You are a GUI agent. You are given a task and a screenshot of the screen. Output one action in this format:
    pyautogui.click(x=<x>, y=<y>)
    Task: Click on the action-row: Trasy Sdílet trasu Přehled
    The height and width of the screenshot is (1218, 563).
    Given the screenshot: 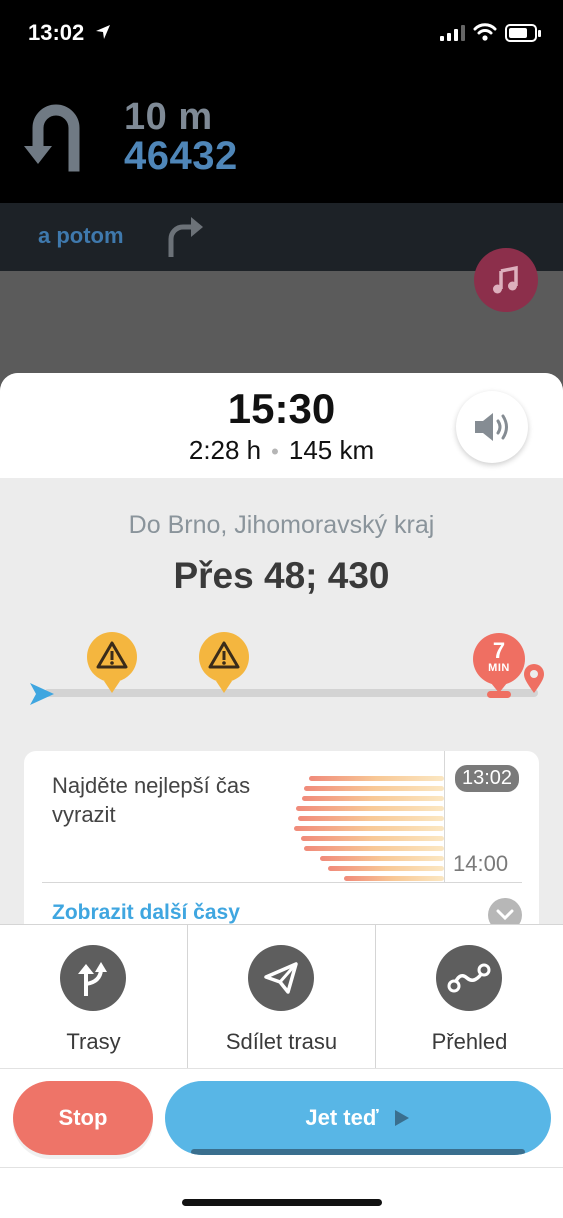 What is the action you would take?
    pyautogui.click(x=281, y=996)
    